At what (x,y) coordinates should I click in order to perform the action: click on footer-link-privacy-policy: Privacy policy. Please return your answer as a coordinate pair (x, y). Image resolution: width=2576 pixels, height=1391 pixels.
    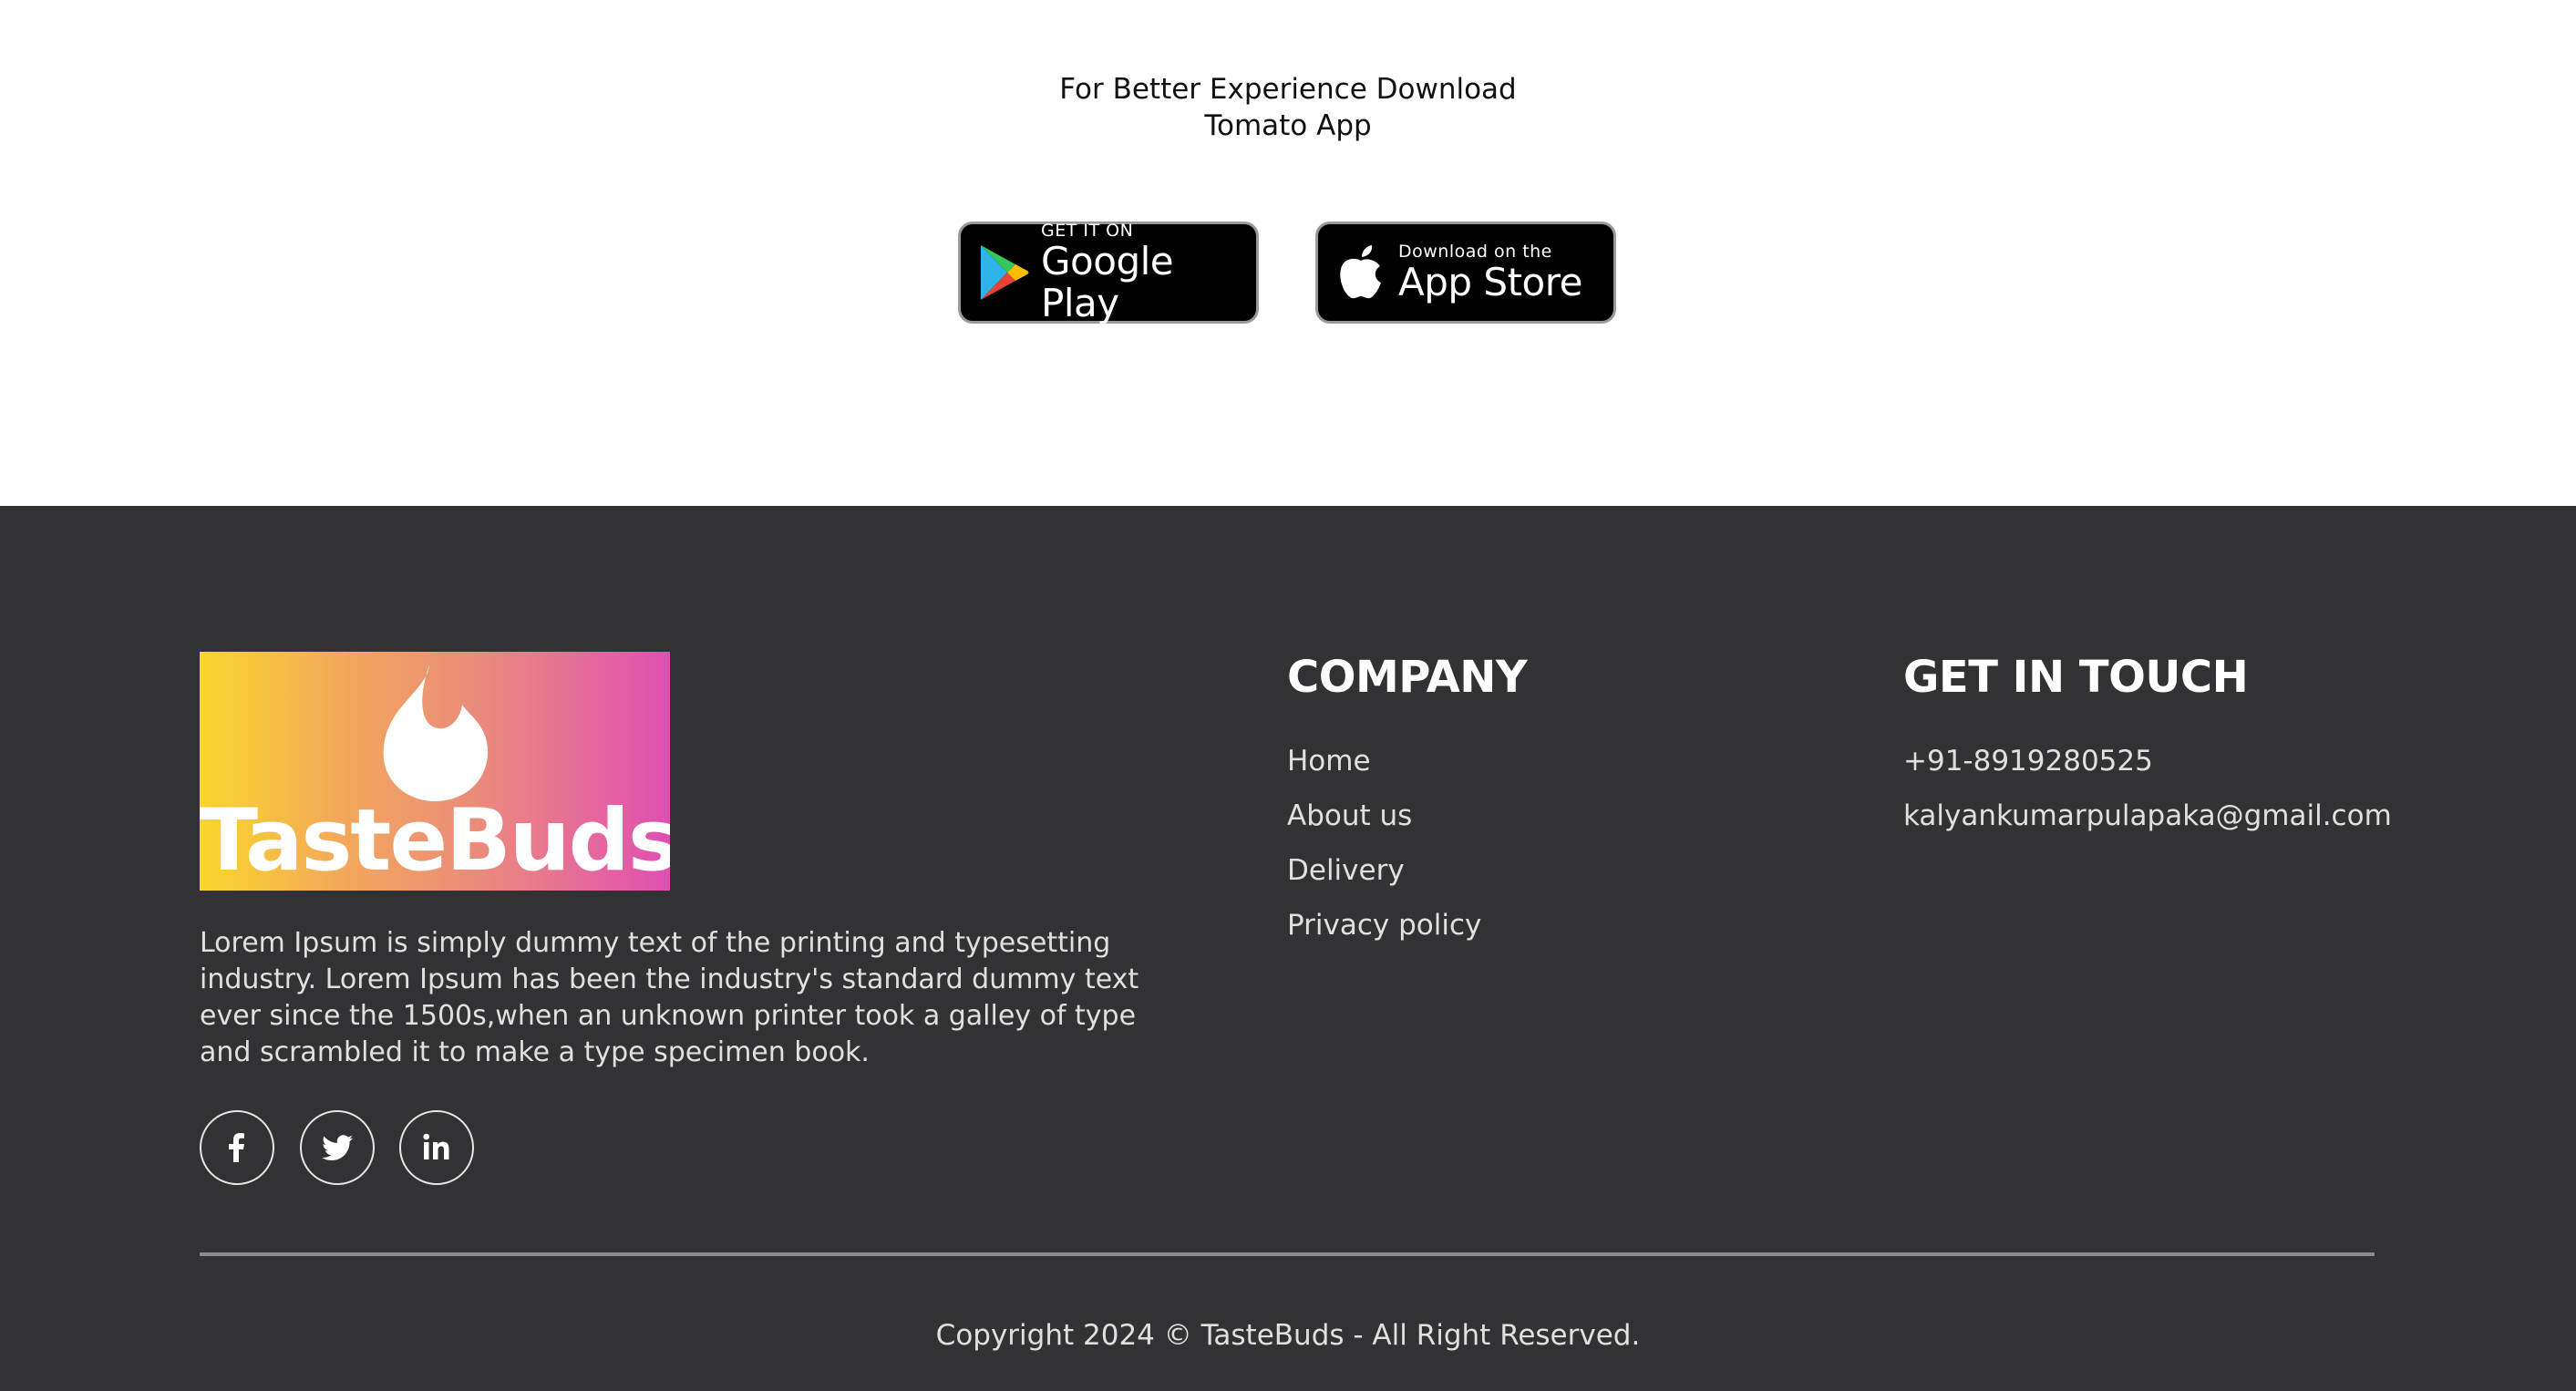
    Looking at the image, I should click on (1384, 934).